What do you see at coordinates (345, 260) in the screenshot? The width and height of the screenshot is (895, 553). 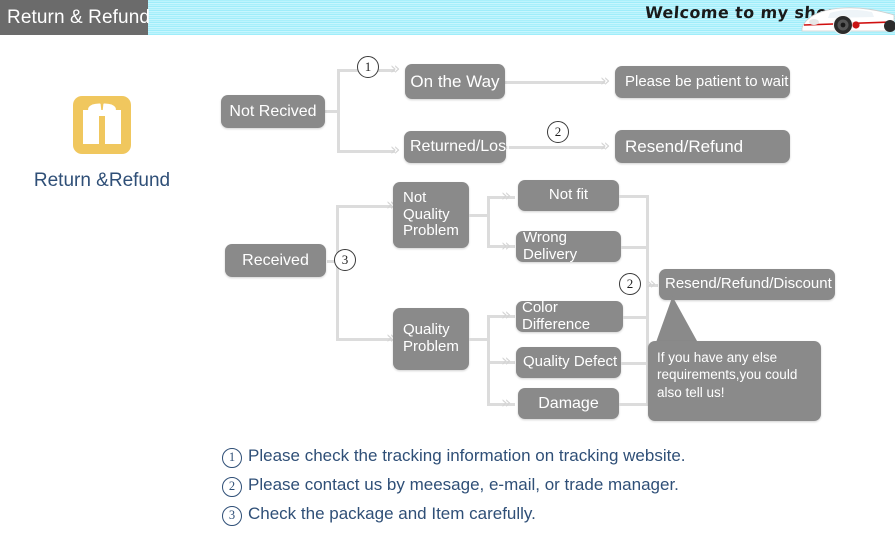 I see `marker-3: 3` at bounding box center [345, 260].